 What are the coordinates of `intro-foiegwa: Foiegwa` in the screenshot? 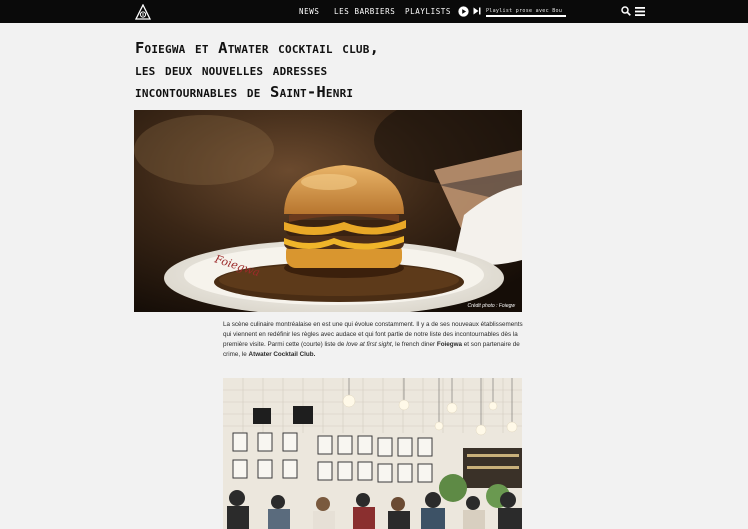 It's located at (449, 344).